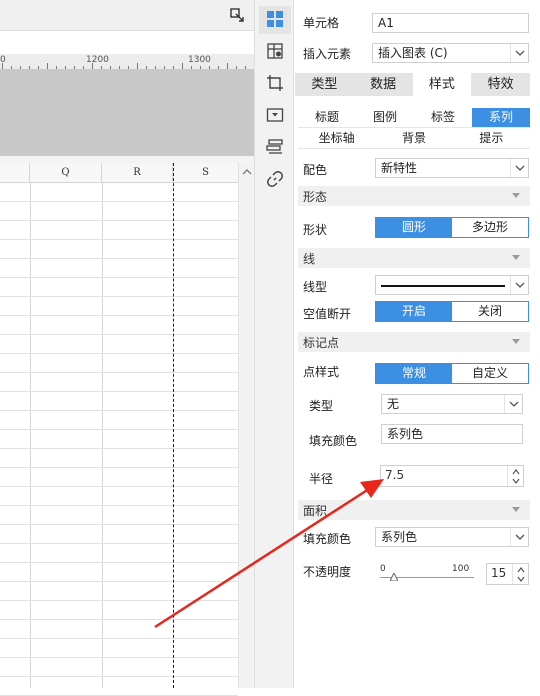 This screenshot has width=540, height=696. What do you see at coordinates (383, 84) in the screenshot?
I see `tab-data: 数据` at bounding box center [383, 84].